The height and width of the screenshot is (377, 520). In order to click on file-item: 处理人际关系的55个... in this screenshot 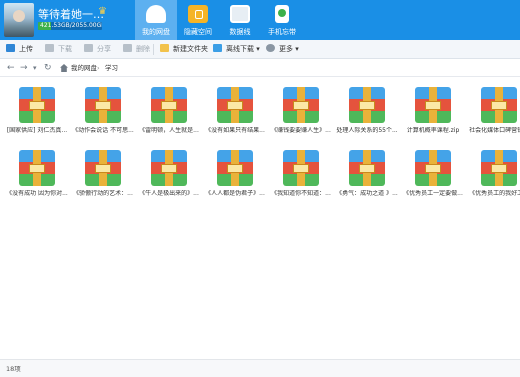, I will do `click(367, 110)`.